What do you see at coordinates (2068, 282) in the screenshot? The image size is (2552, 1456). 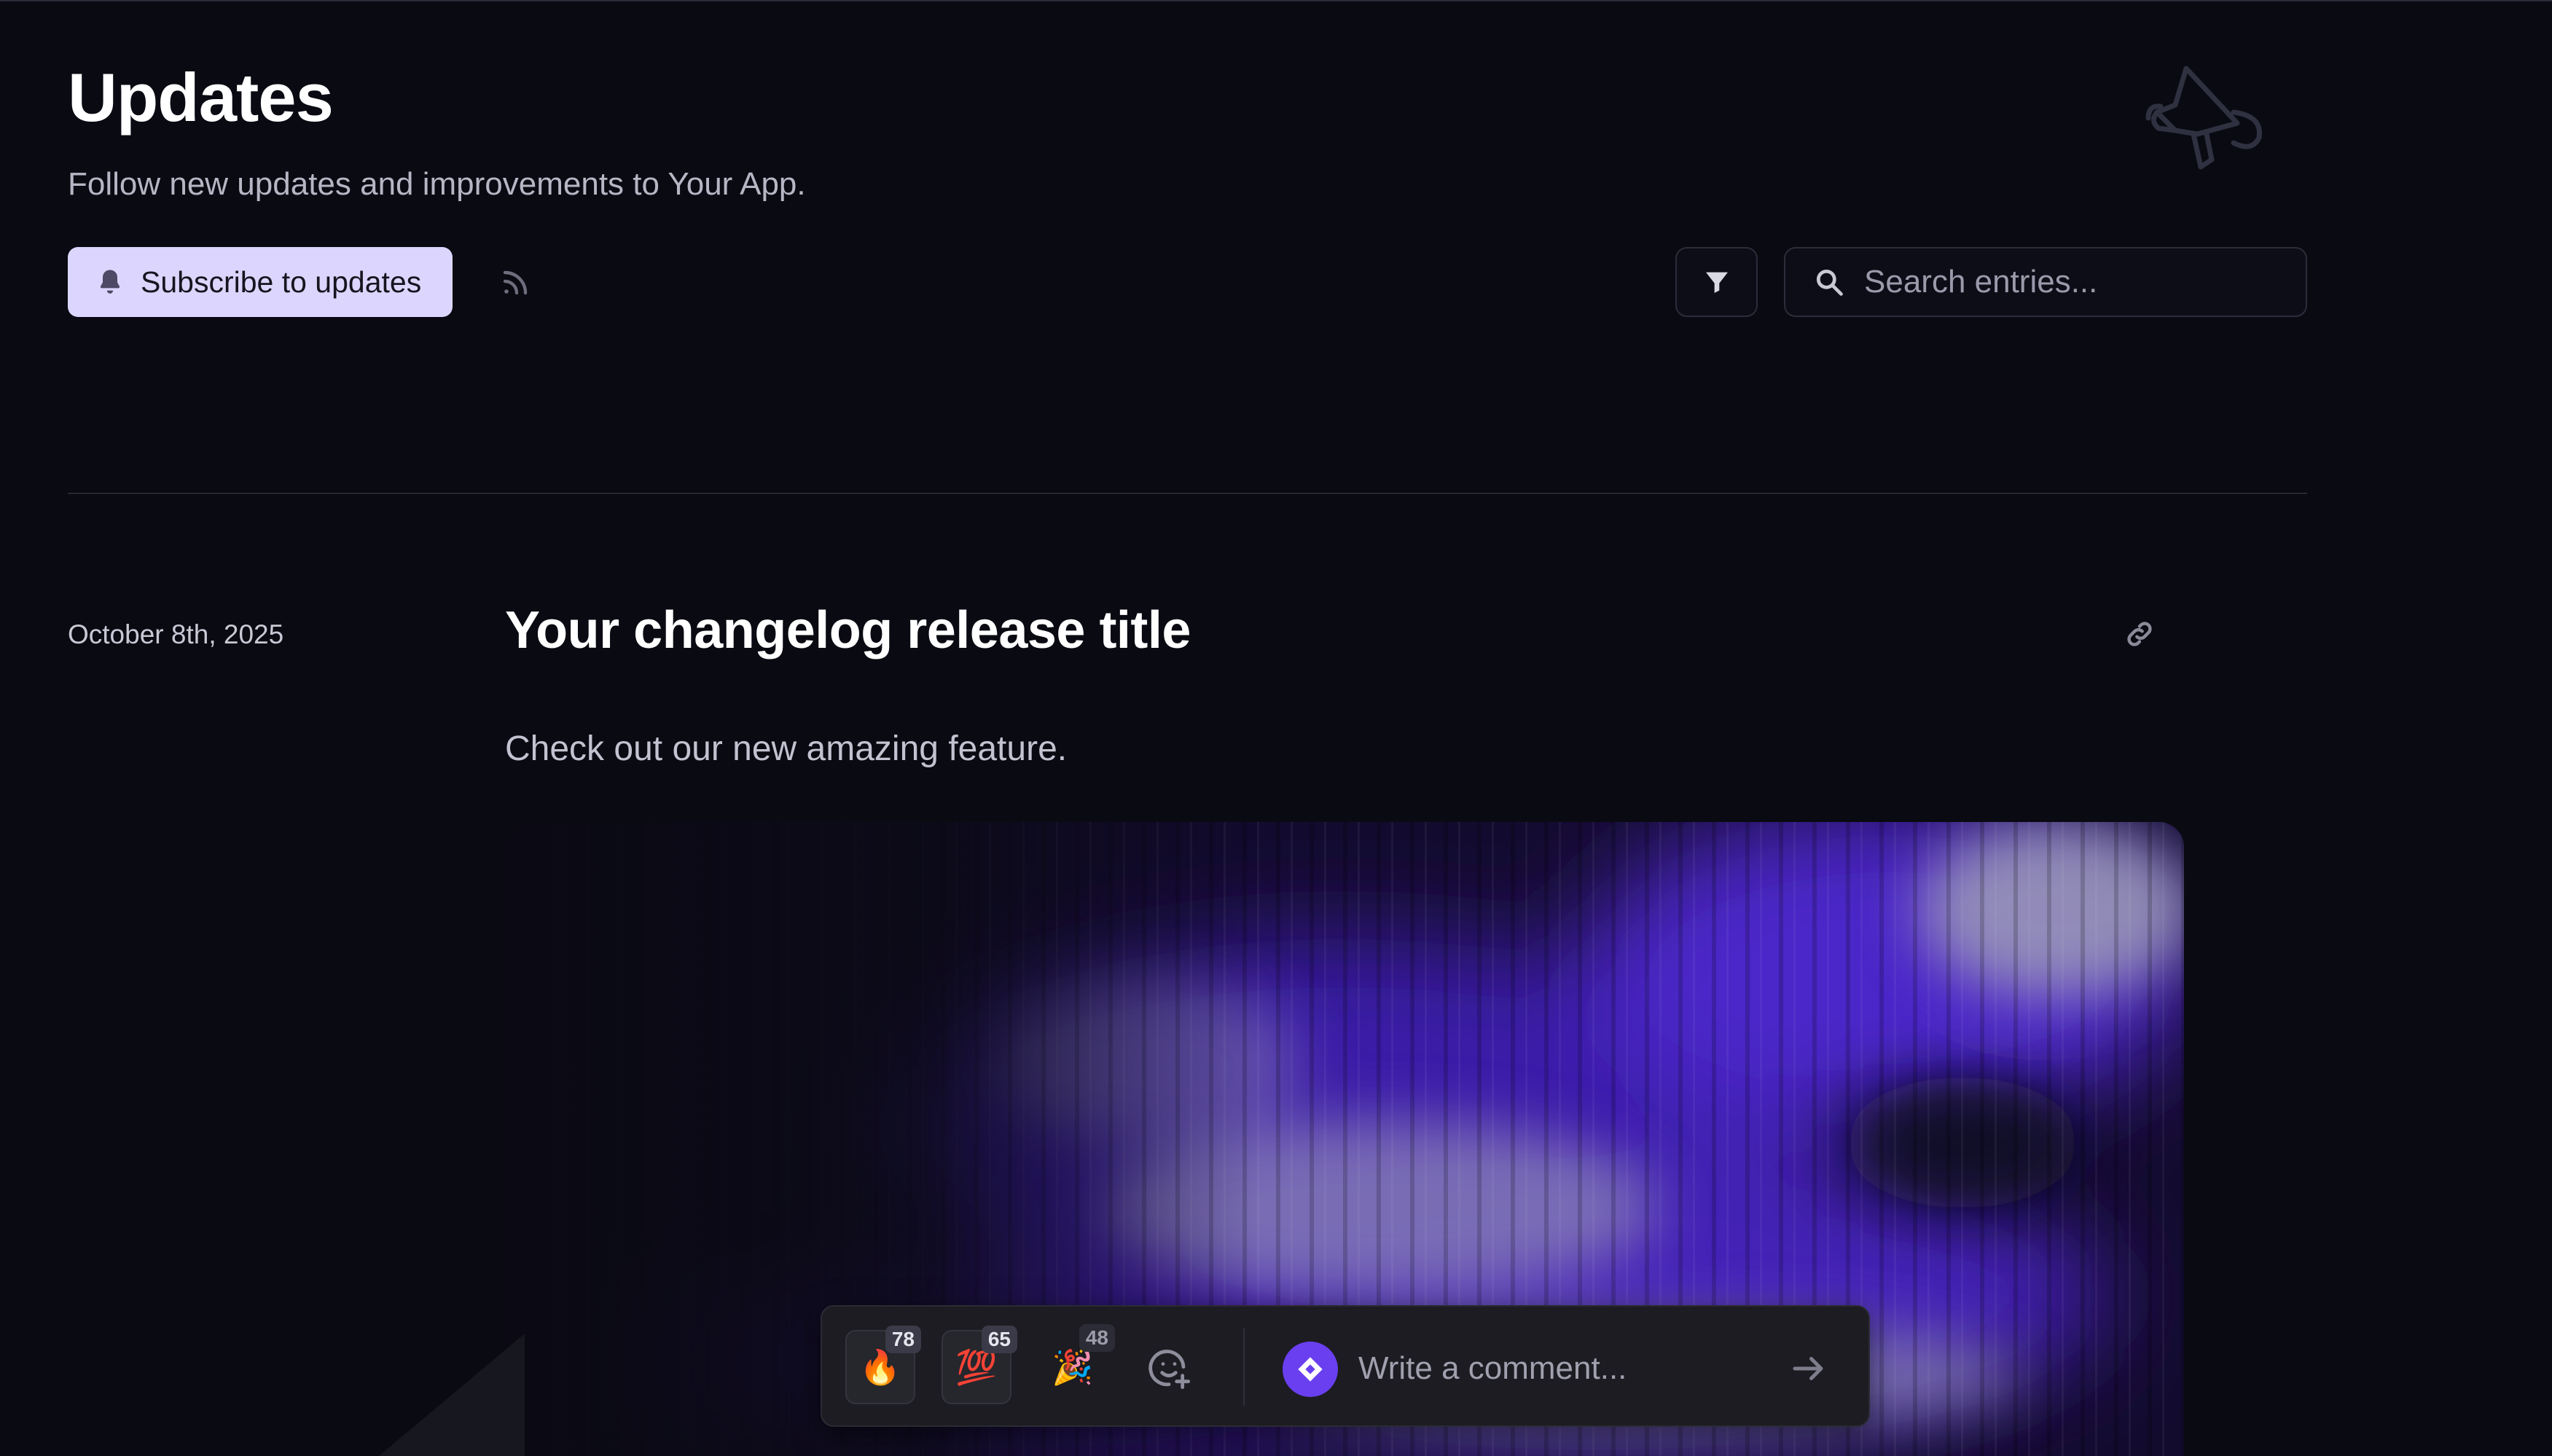 I see `search-input` at bounding box center [2068, 282].